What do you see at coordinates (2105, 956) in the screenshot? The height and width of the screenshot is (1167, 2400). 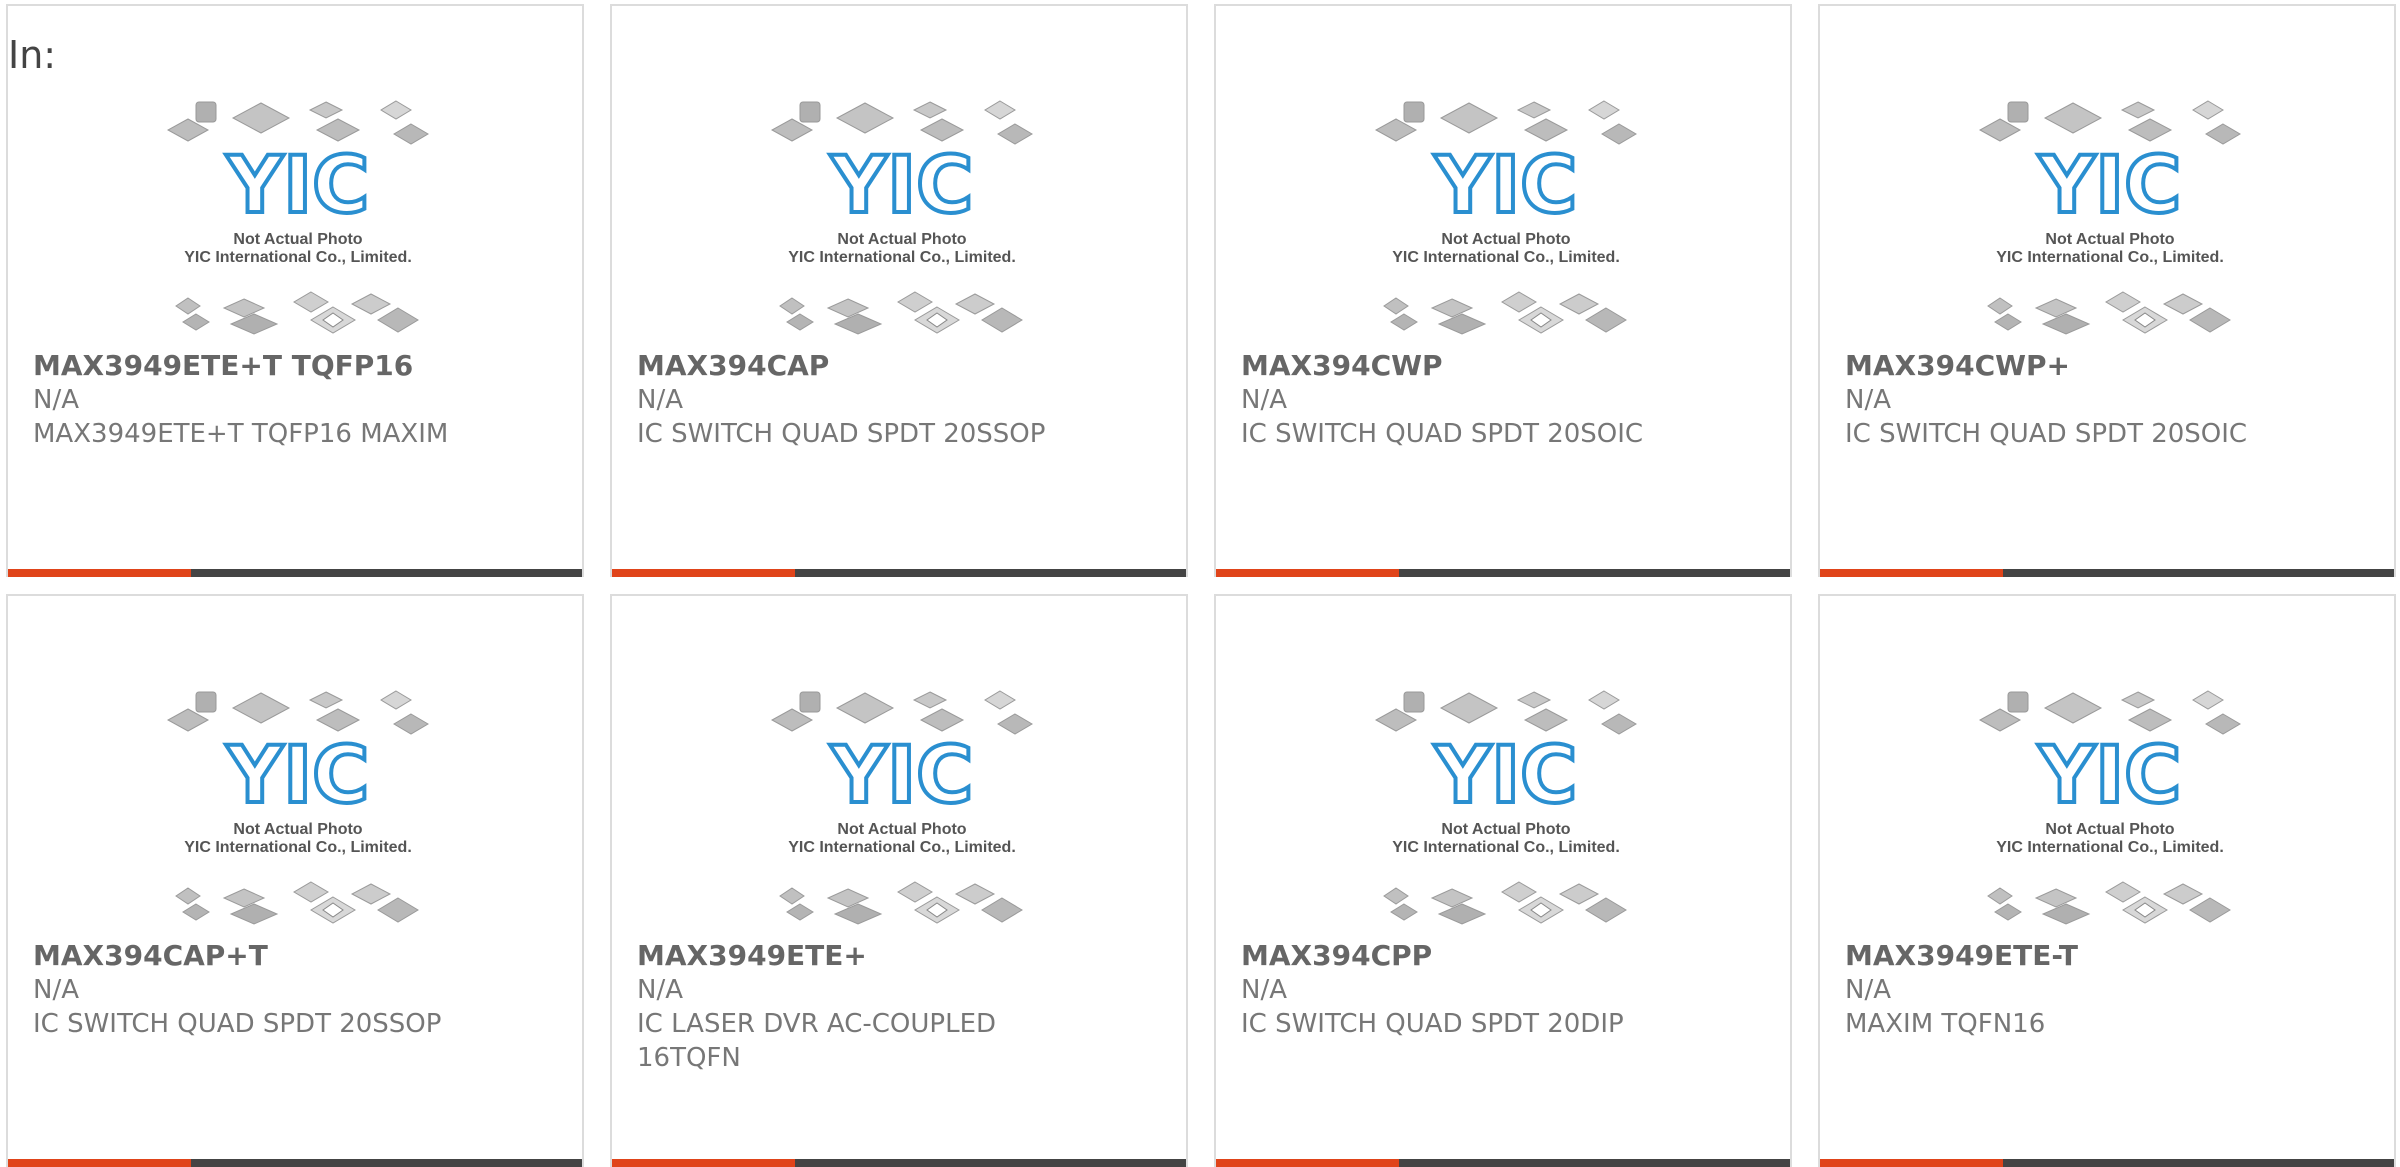 I see `part-number: MAX3949ETE-T` at bounding box center [2105, 956].